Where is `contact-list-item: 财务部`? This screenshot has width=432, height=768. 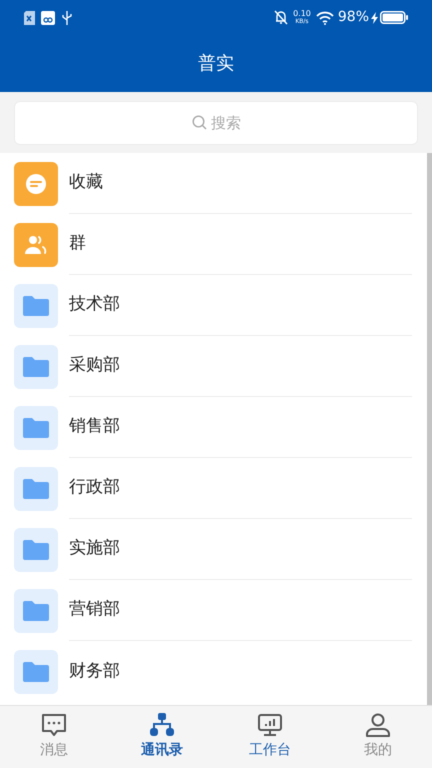 contact-list-item: 财务部 is located at coordinates (213, 671).